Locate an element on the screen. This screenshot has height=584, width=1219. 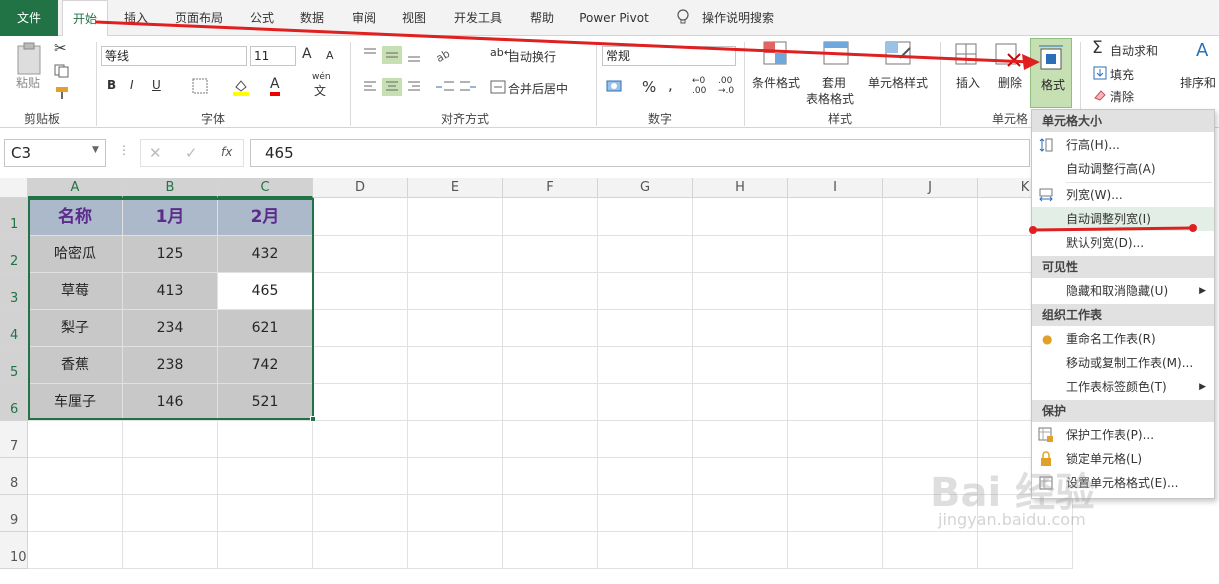
font-shrink-button: A is located at coordinates (330, 55).